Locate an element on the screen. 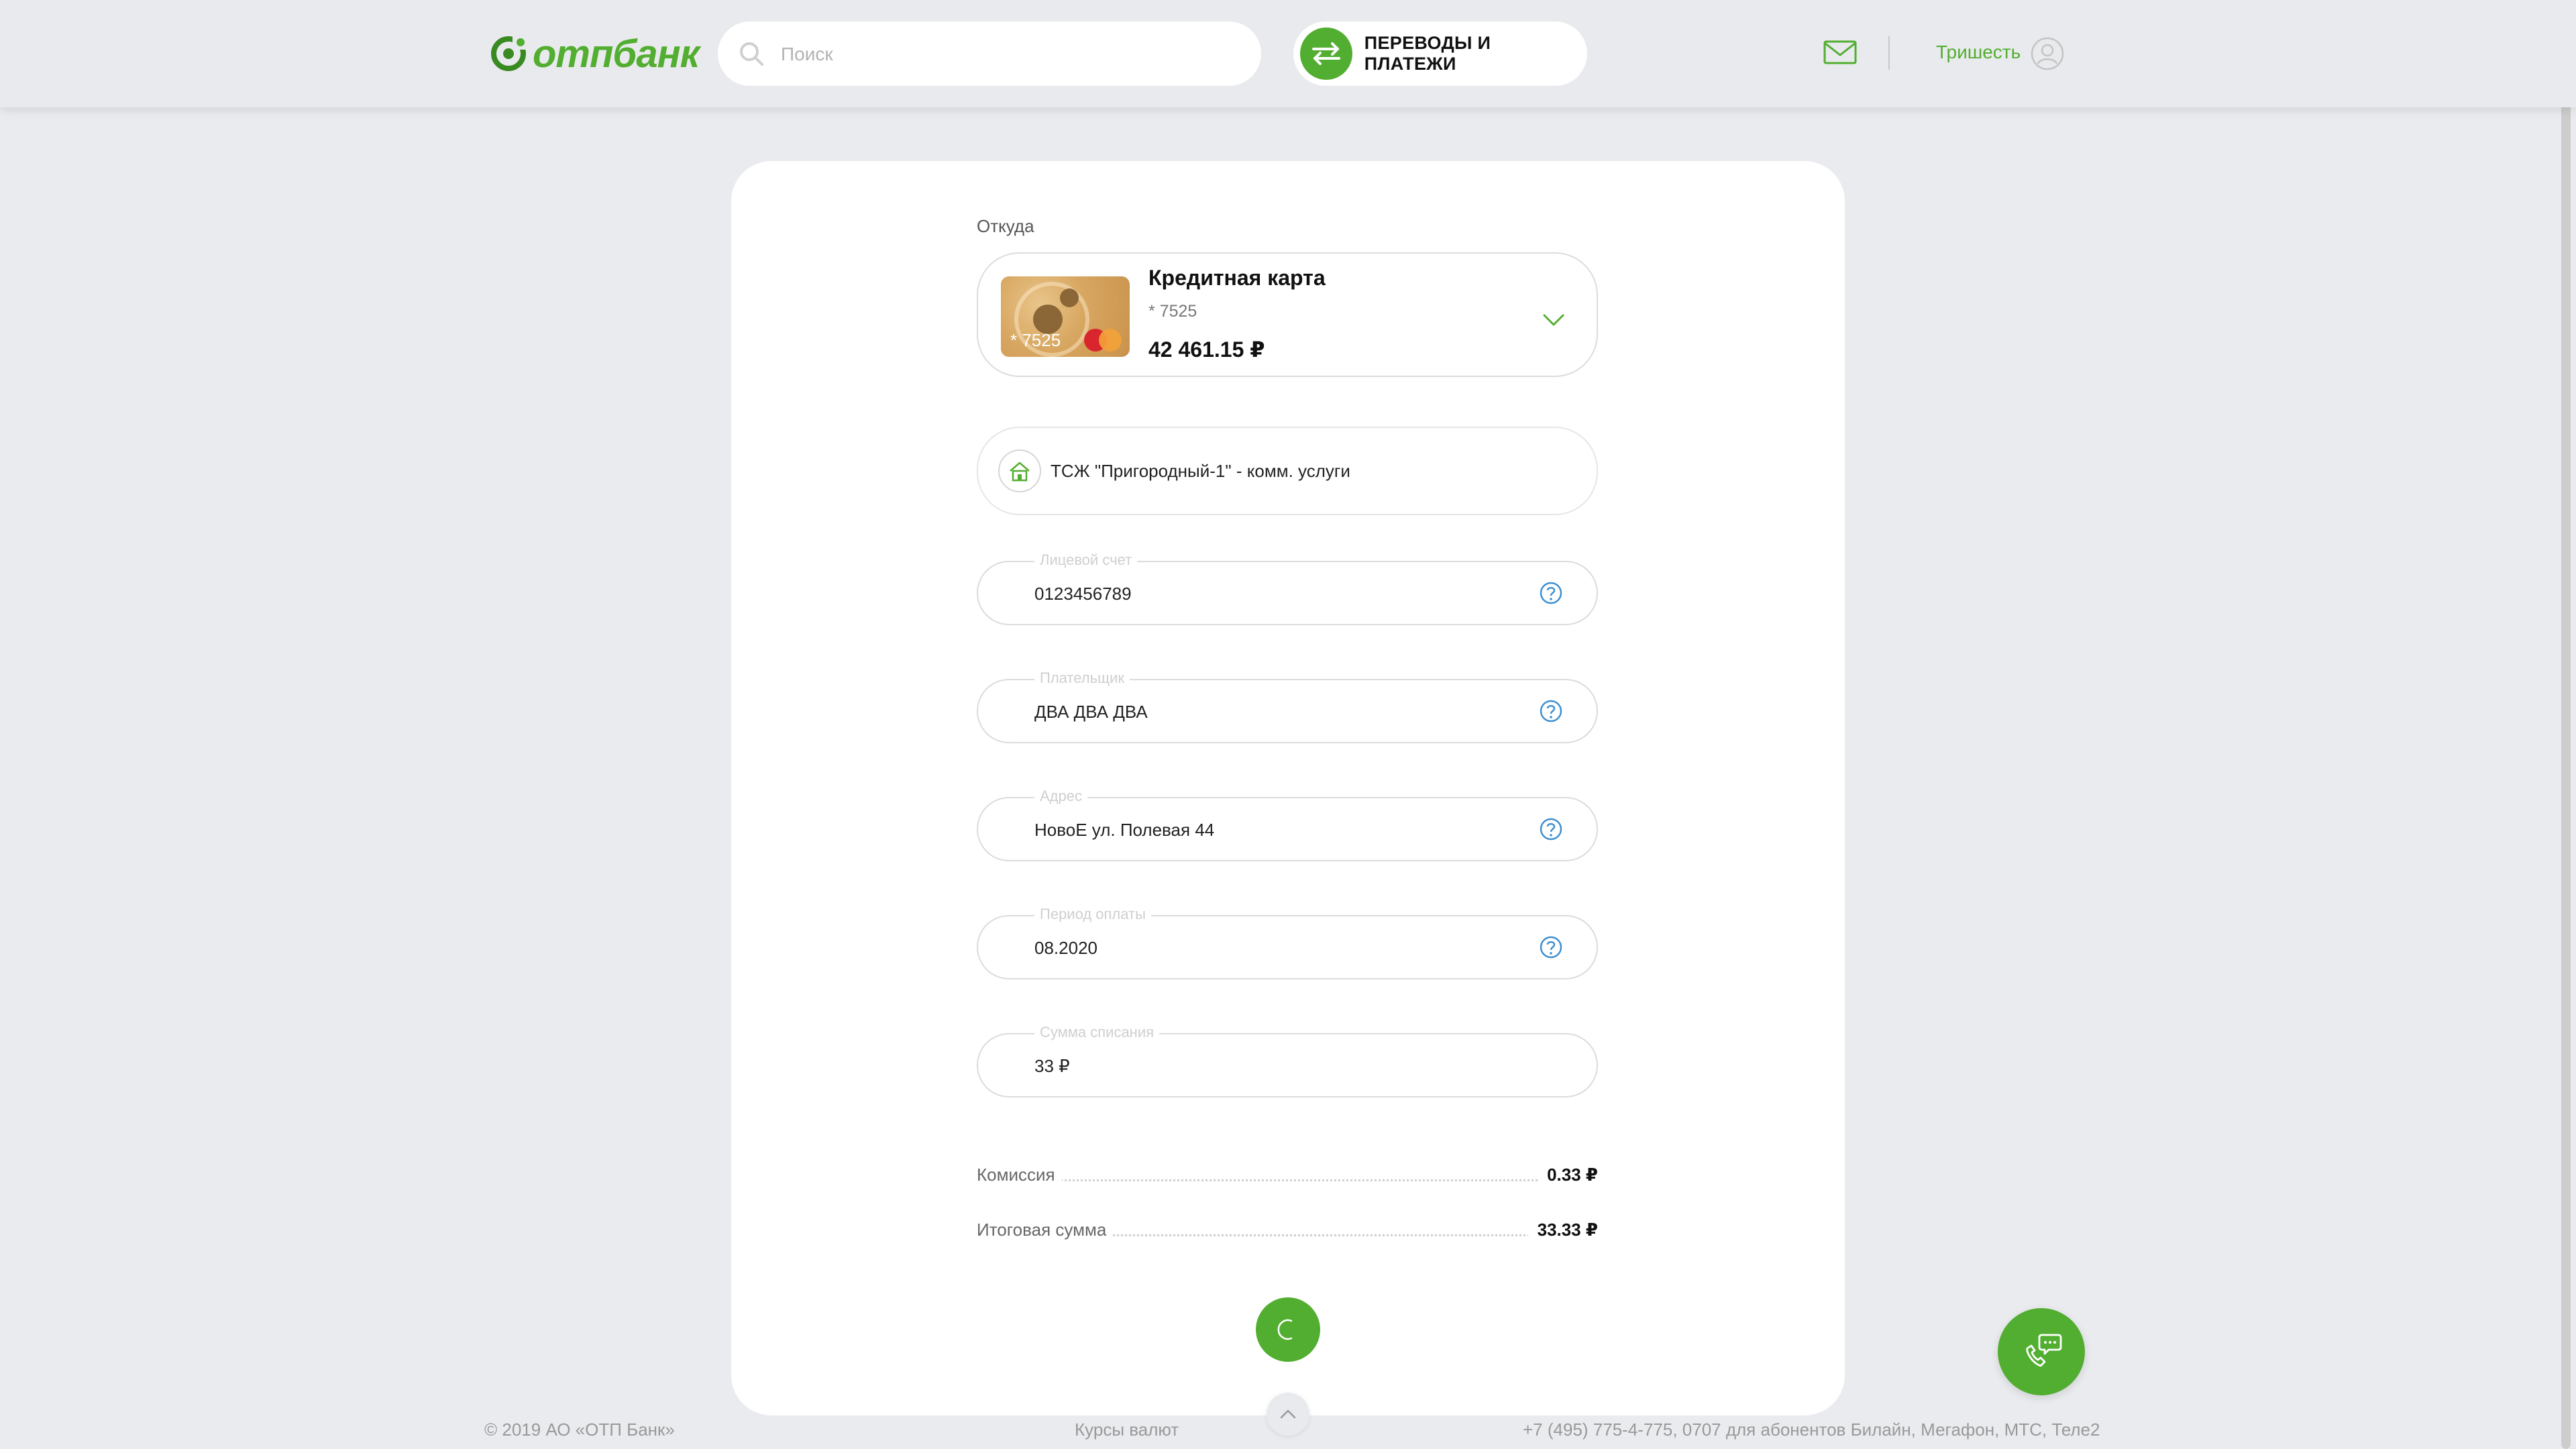 The height and width of the screenshot is (1449, 2576). header-divider is located at coordinates (1889, 53).